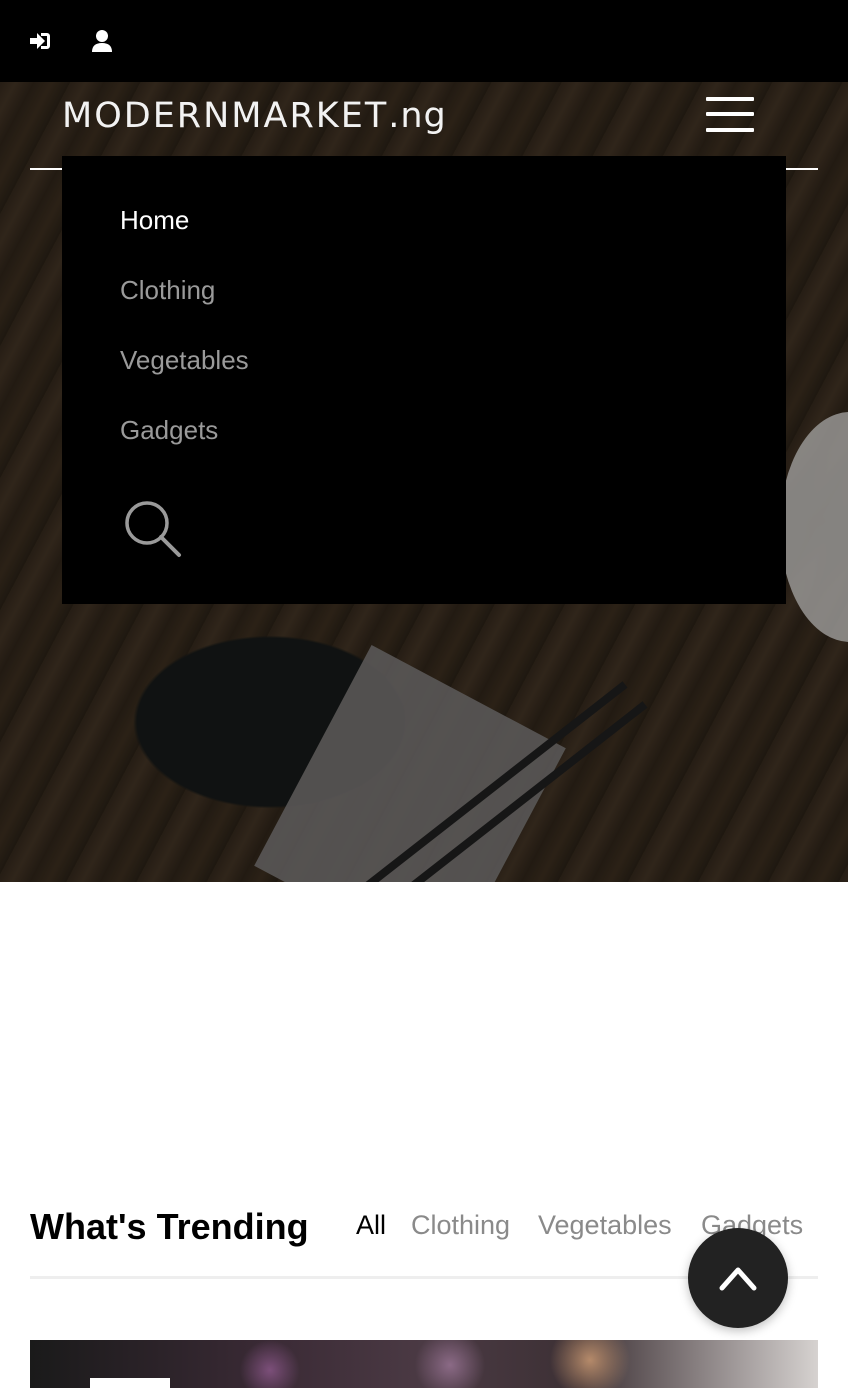 The width and height of the screenshot is (848, 1388). I want to click on header-divider-left, so click(47, 169).